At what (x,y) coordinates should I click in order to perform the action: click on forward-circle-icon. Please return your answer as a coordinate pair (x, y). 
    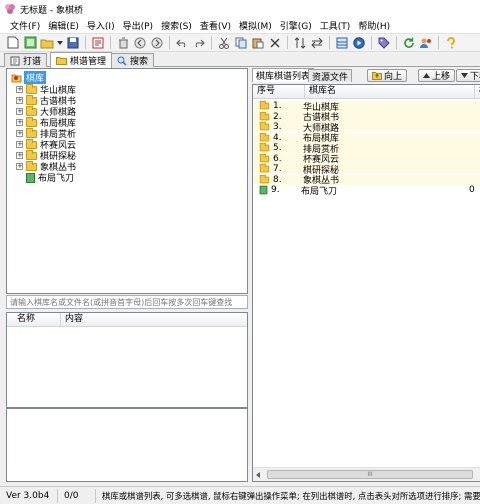
    Looking at the image, I should click on (157, 43).